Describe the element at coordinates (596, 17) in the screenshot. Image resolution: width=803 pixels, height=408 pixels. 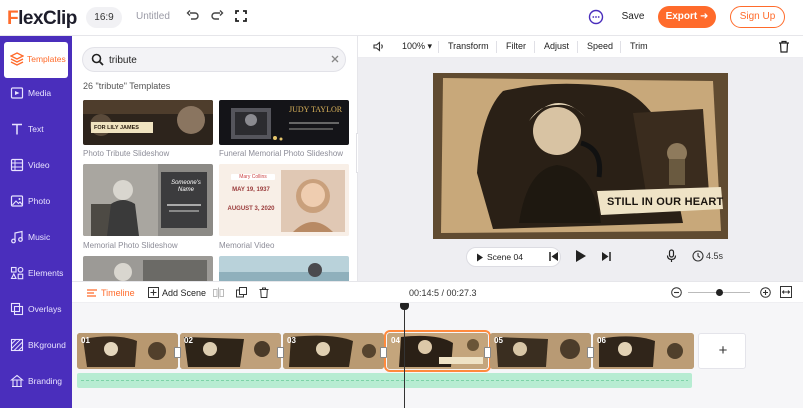
I see `chat-icon` at that location.